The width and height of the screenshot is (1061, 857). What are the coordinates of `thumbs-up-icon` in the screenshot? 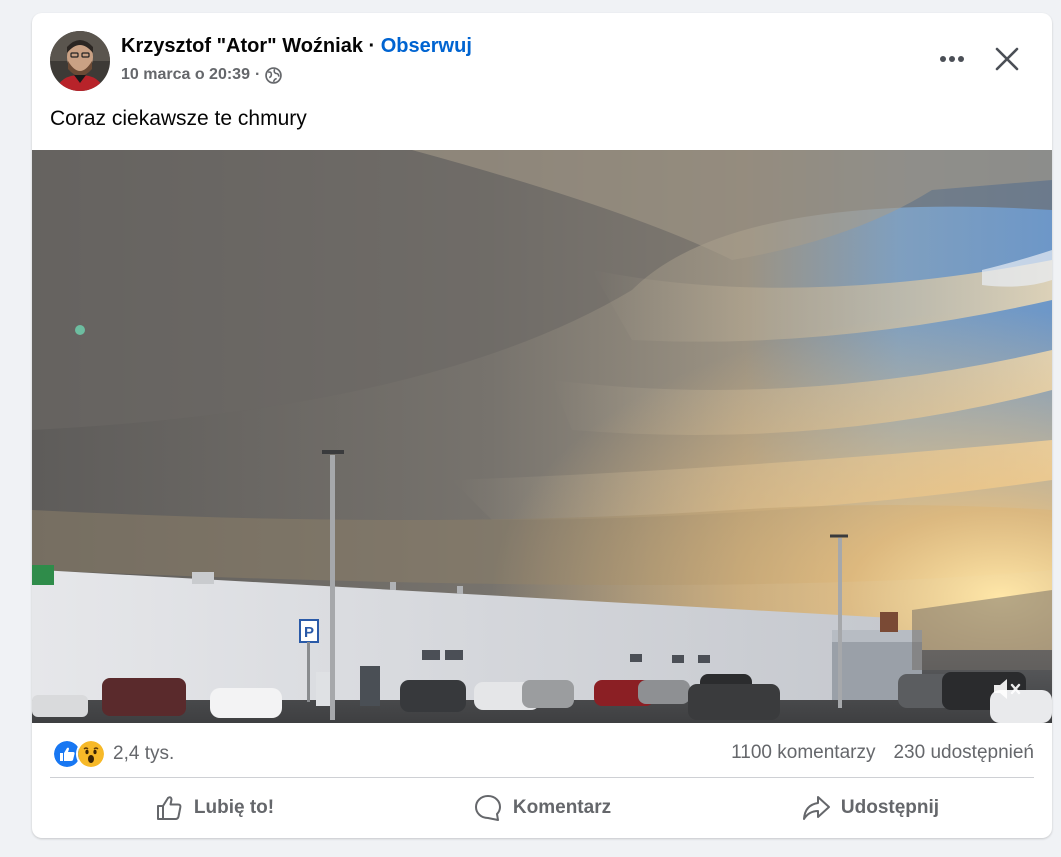 It's located at (169, 808).